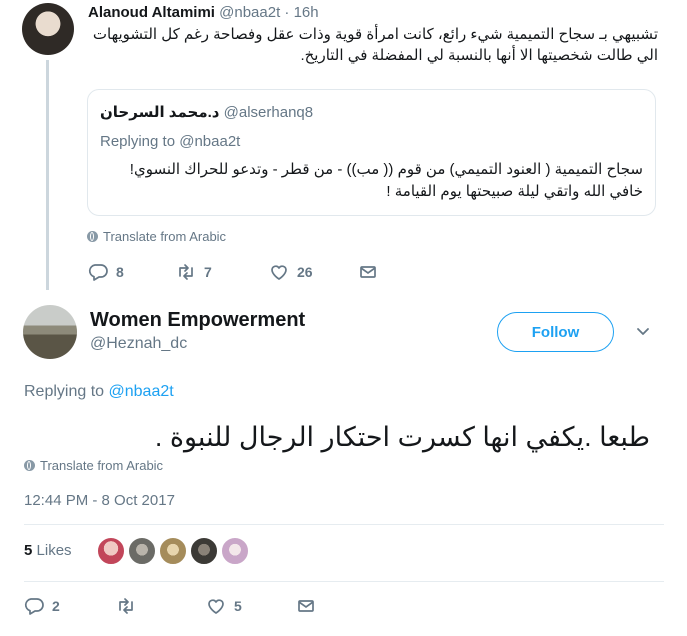 This screenshot has width=687, height=636. I want to click on quoted-replying-prefix: Replying to, so click(138, 141).